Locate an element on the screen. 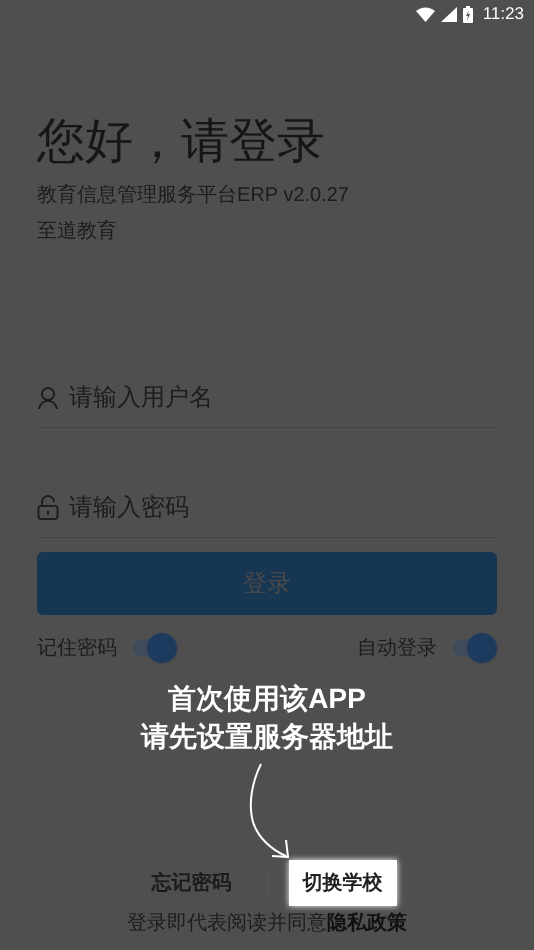  signal-icon is located at coordinates (448, 14).